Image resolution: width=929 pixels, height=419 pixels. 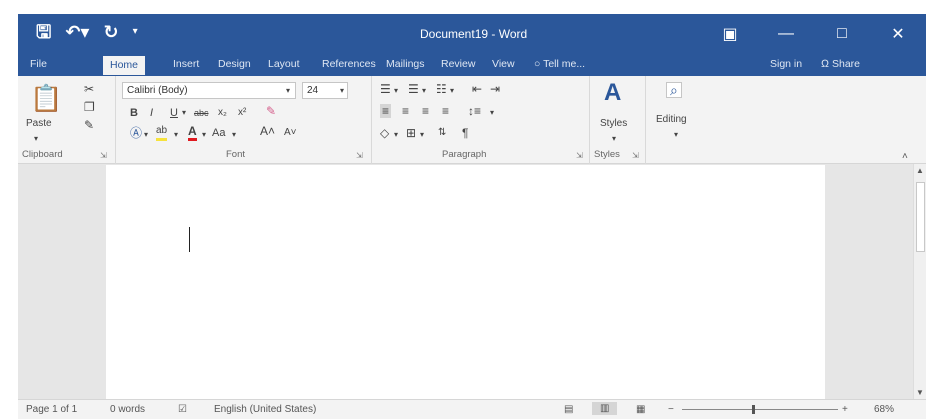 I want to click on zoom-slider, so click(x=760, y=409).